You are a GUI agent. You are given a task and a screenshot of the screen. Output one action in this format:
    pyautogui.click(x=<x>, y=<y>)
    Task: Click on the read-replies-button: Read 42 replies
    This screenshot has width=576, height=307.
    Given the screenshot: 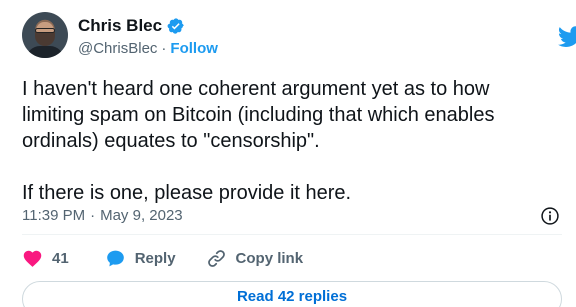 What is the action you would take?
    pyautogui.click(x=292, y=294)
    